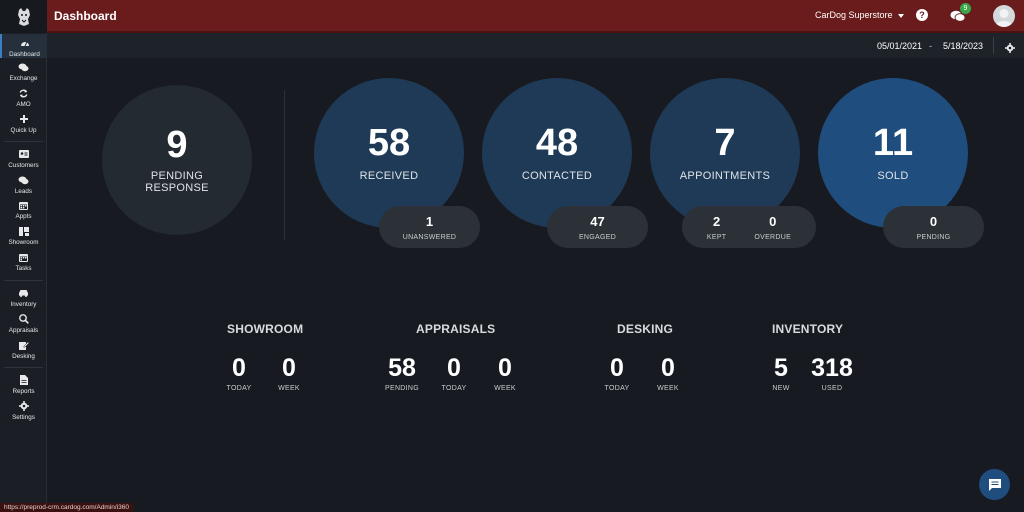 The image size is (1024, 512). I want to click on sidebar-item-appraisals: Appraisals, so click(23, 323).